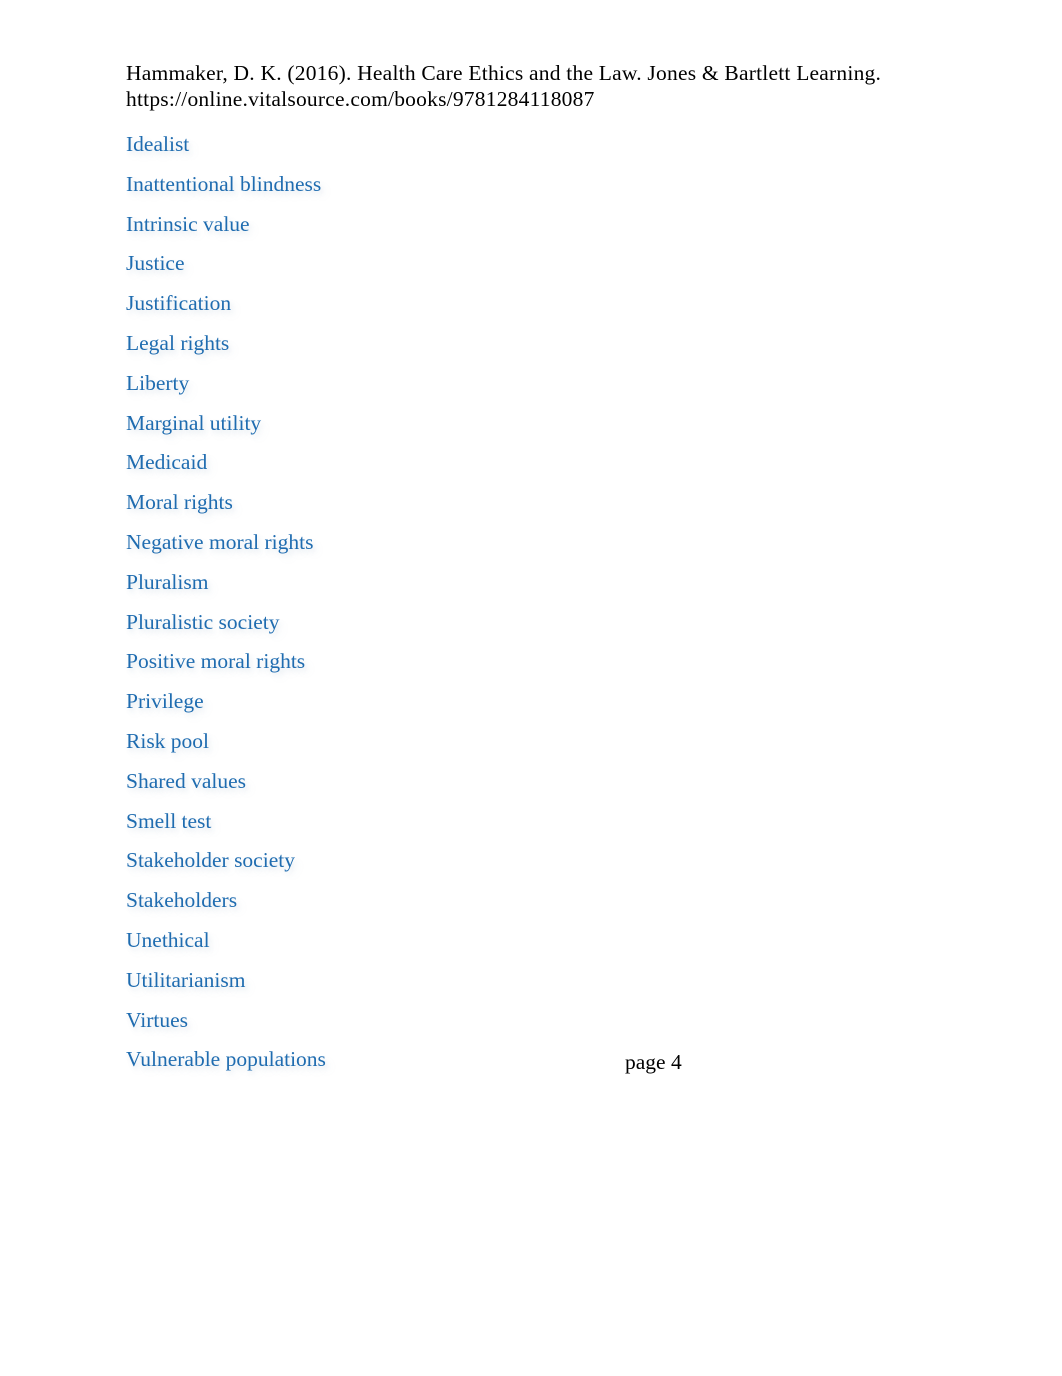 The height and width of the screenshot is (1376, 1062). What do you see at coordinates (188, 224) in the screenshot?
I see `glossary-term-label: Intrinsic value` at bounding box center [188, 224].